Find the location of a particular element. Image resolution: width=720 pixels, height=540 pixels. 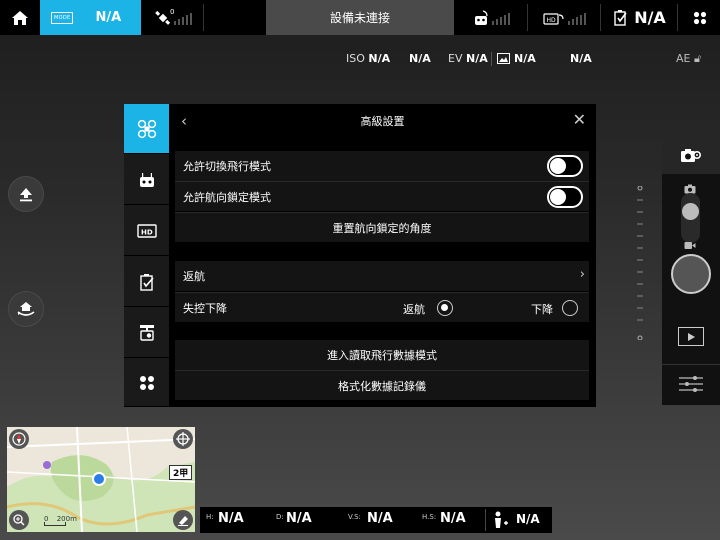

map-scale-start: 0 is located at coordinates (46, 519).